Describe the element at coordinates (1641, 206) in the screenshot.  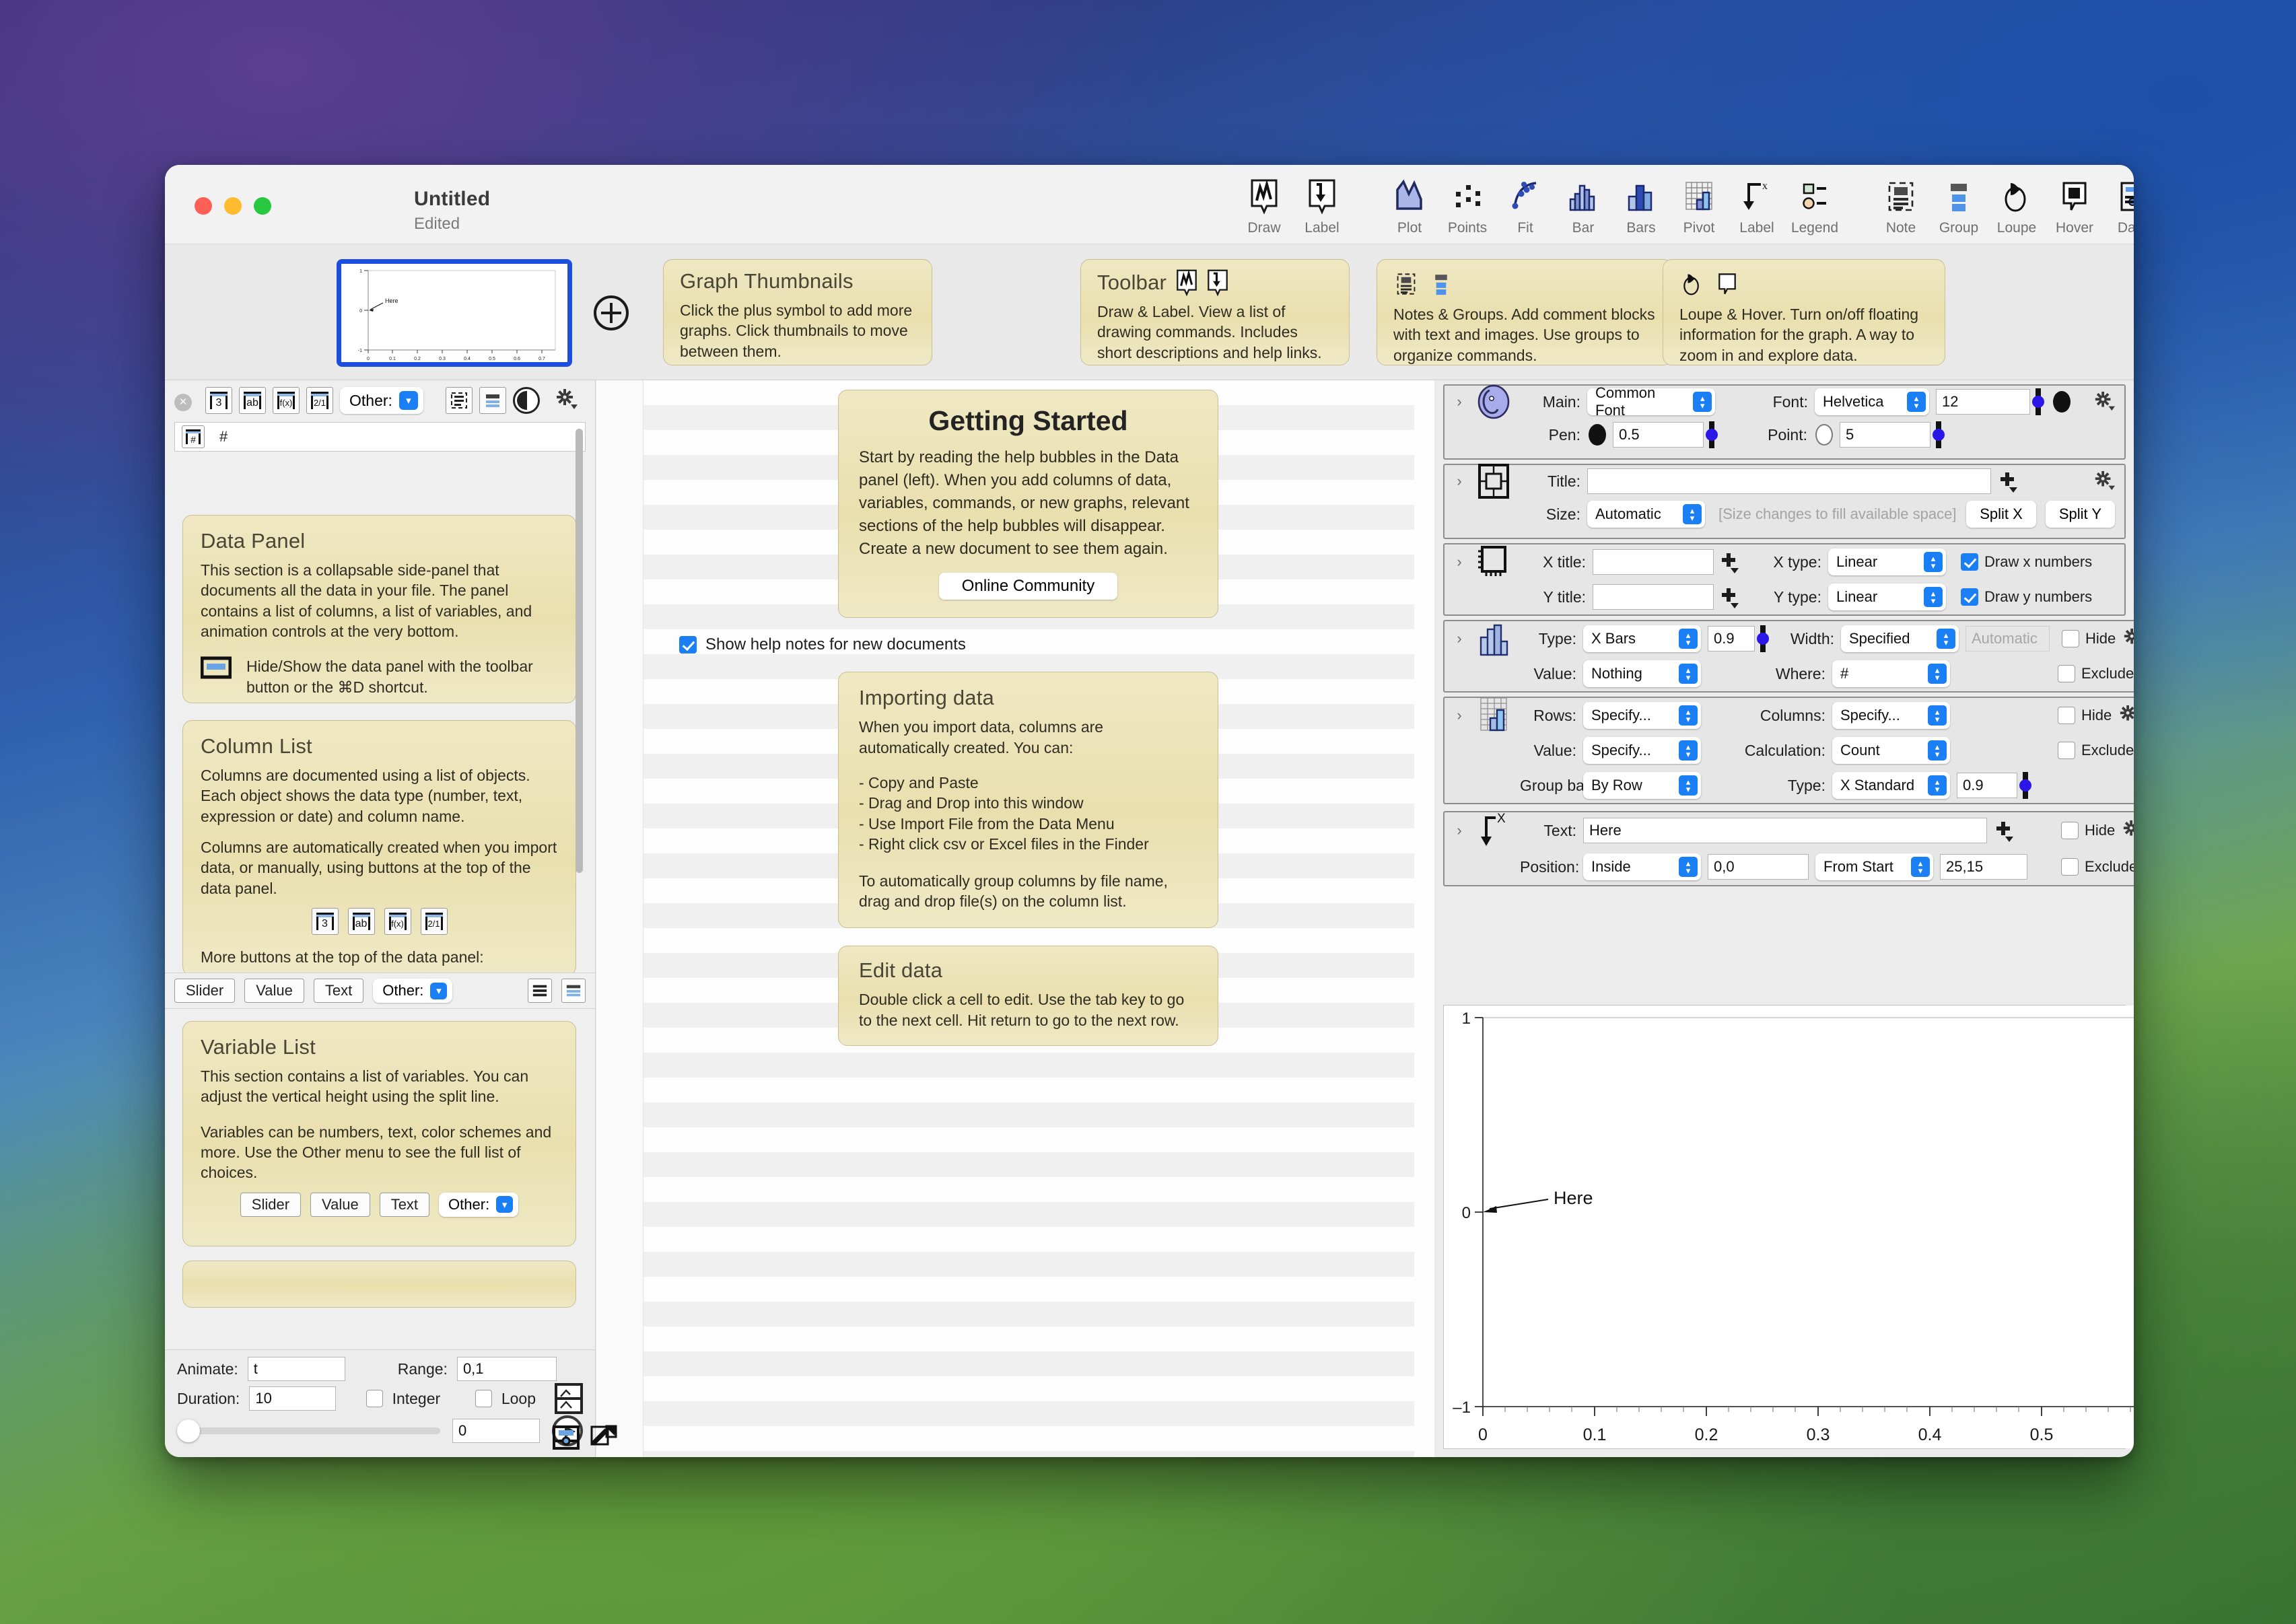
I see `toolbar-item-bars: Bars` at that location.